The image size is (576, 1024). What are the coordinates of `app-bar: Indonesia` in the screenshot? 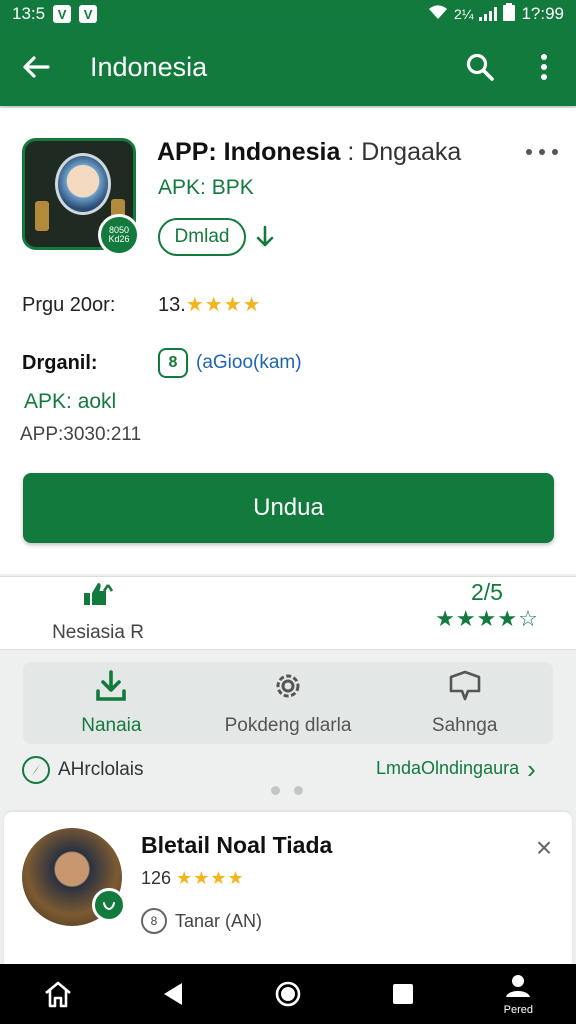 It's located at (288, 67).